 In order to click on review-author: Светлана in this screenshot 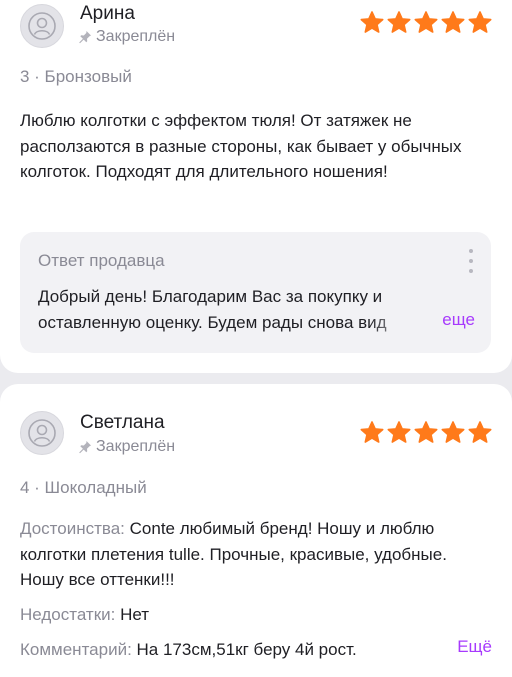, I will do `click(122, 422)`.